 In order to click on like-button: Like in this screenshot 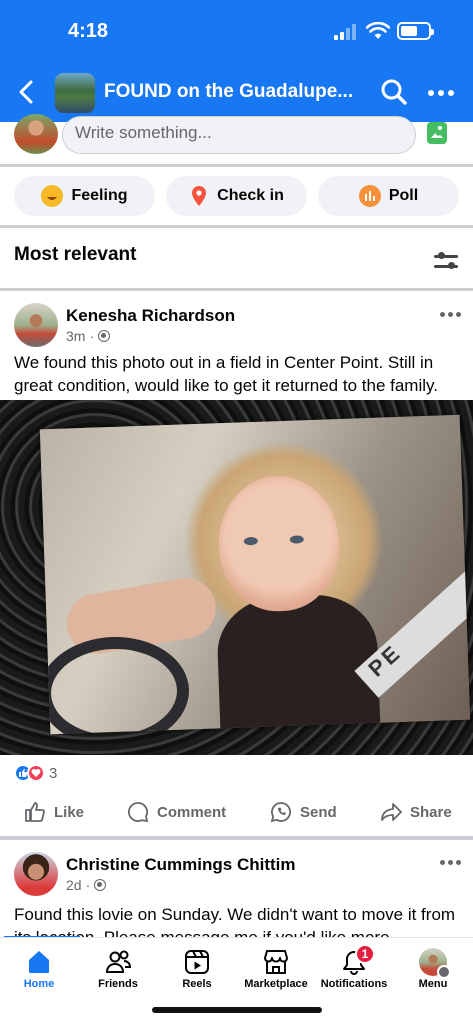, I will do `click(54, 812)`.